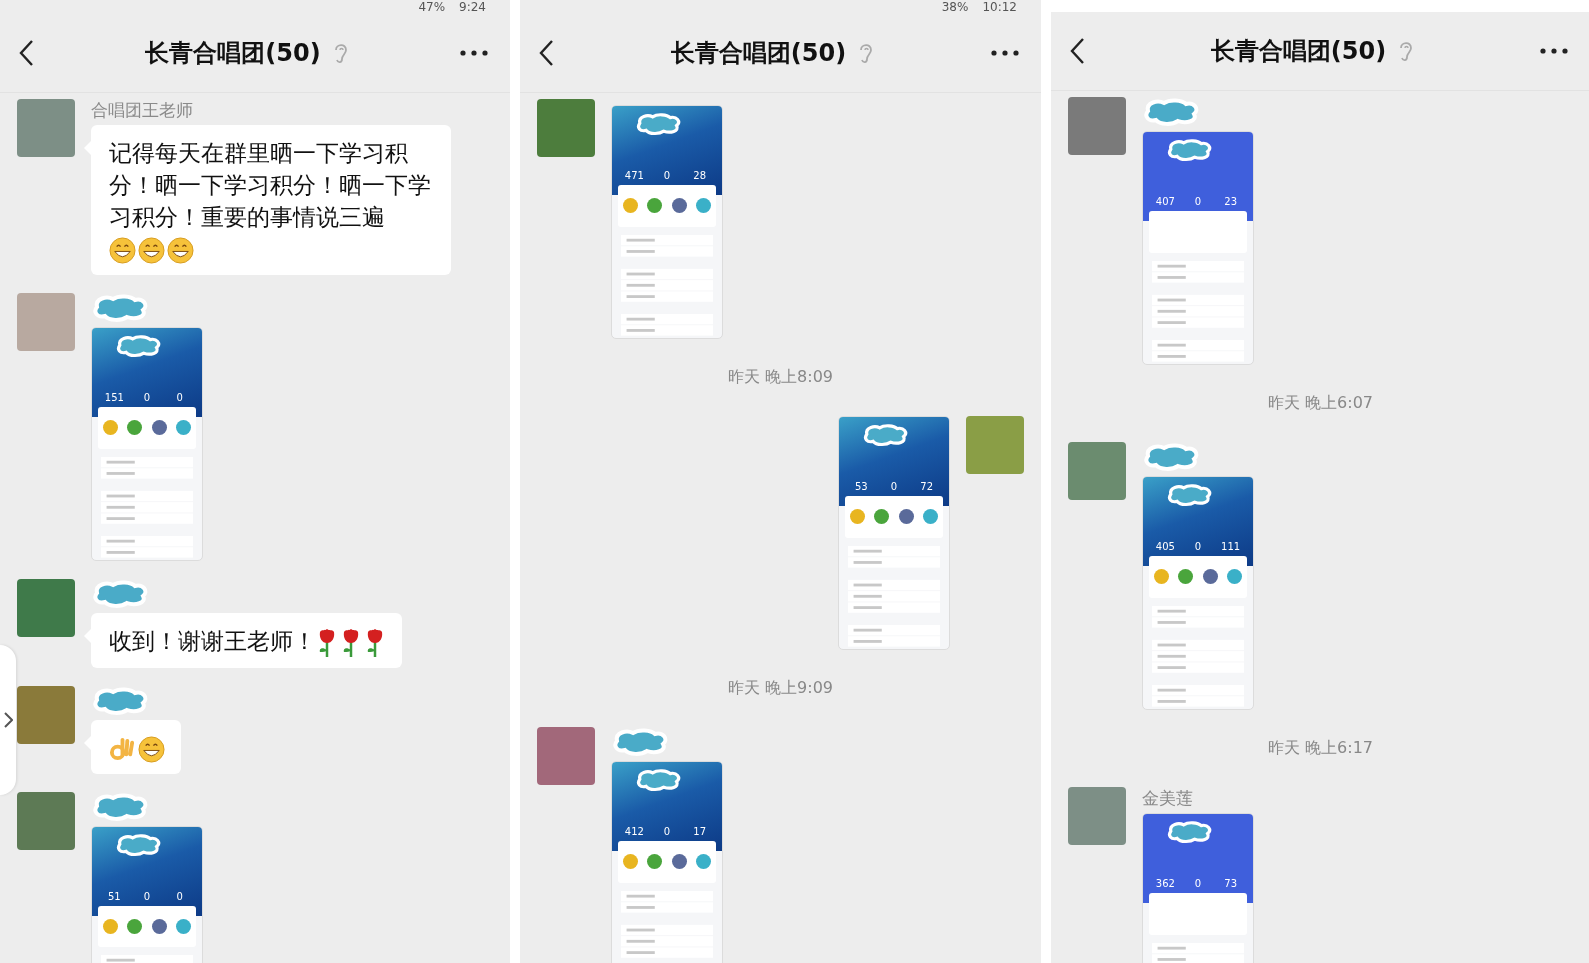 The image size is (1589, 963). Describe the element at coordinates (634, 832) in the screenshot. I see `stat-value: 412` at that location.